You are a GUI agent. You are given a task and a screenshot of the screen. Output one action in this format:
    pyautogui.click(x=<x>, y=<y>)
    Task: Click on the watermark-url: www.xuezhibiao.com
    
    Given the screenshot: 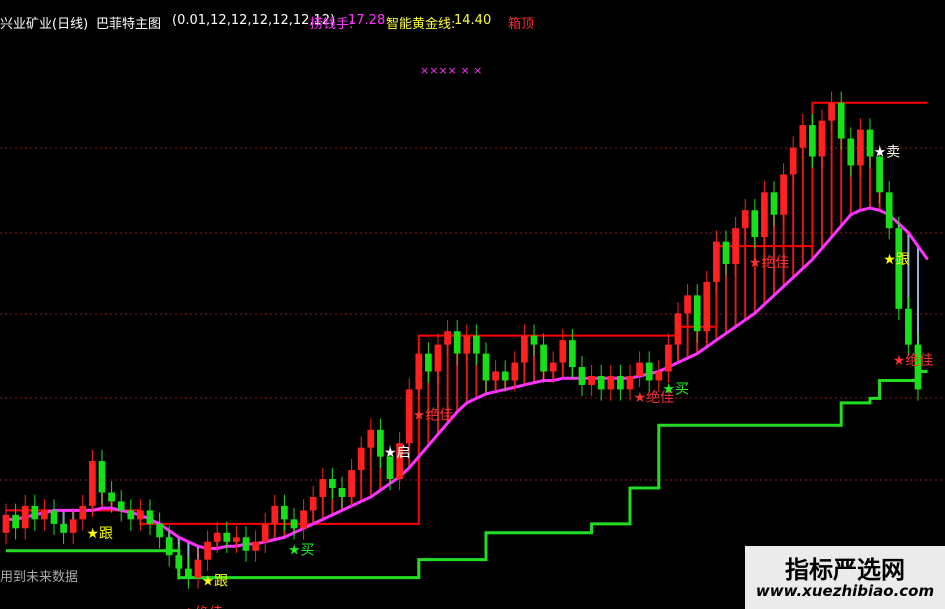 What is the action you would take?
    pyautogui.click(x=845, y=591)
    